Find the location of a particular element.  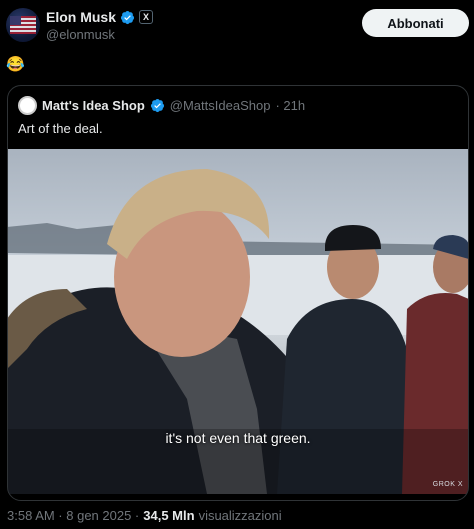

quoted-text: Art of the deal. is located at coordinates (60, 128).